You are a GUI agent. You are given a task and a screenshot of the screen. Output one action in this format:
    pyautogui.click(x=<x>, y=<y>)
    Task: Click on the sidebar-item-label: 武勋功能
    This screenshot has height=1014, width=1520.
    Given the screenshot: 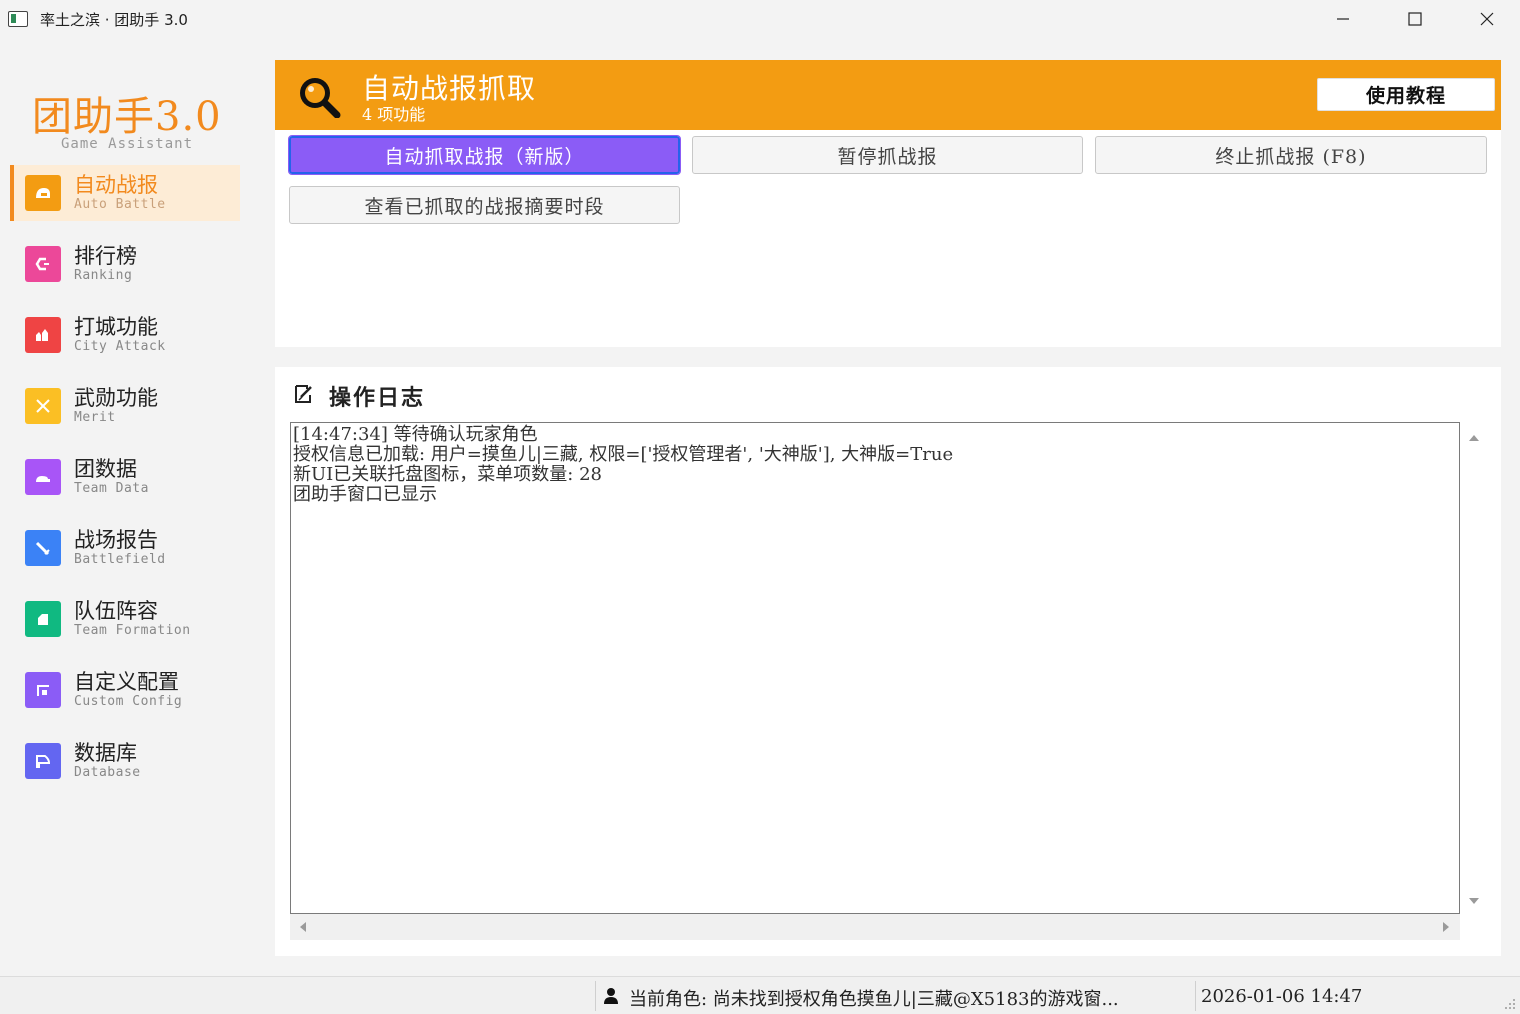 What is the action you would take?
    pyautogui.click(x=116, y=398)
    